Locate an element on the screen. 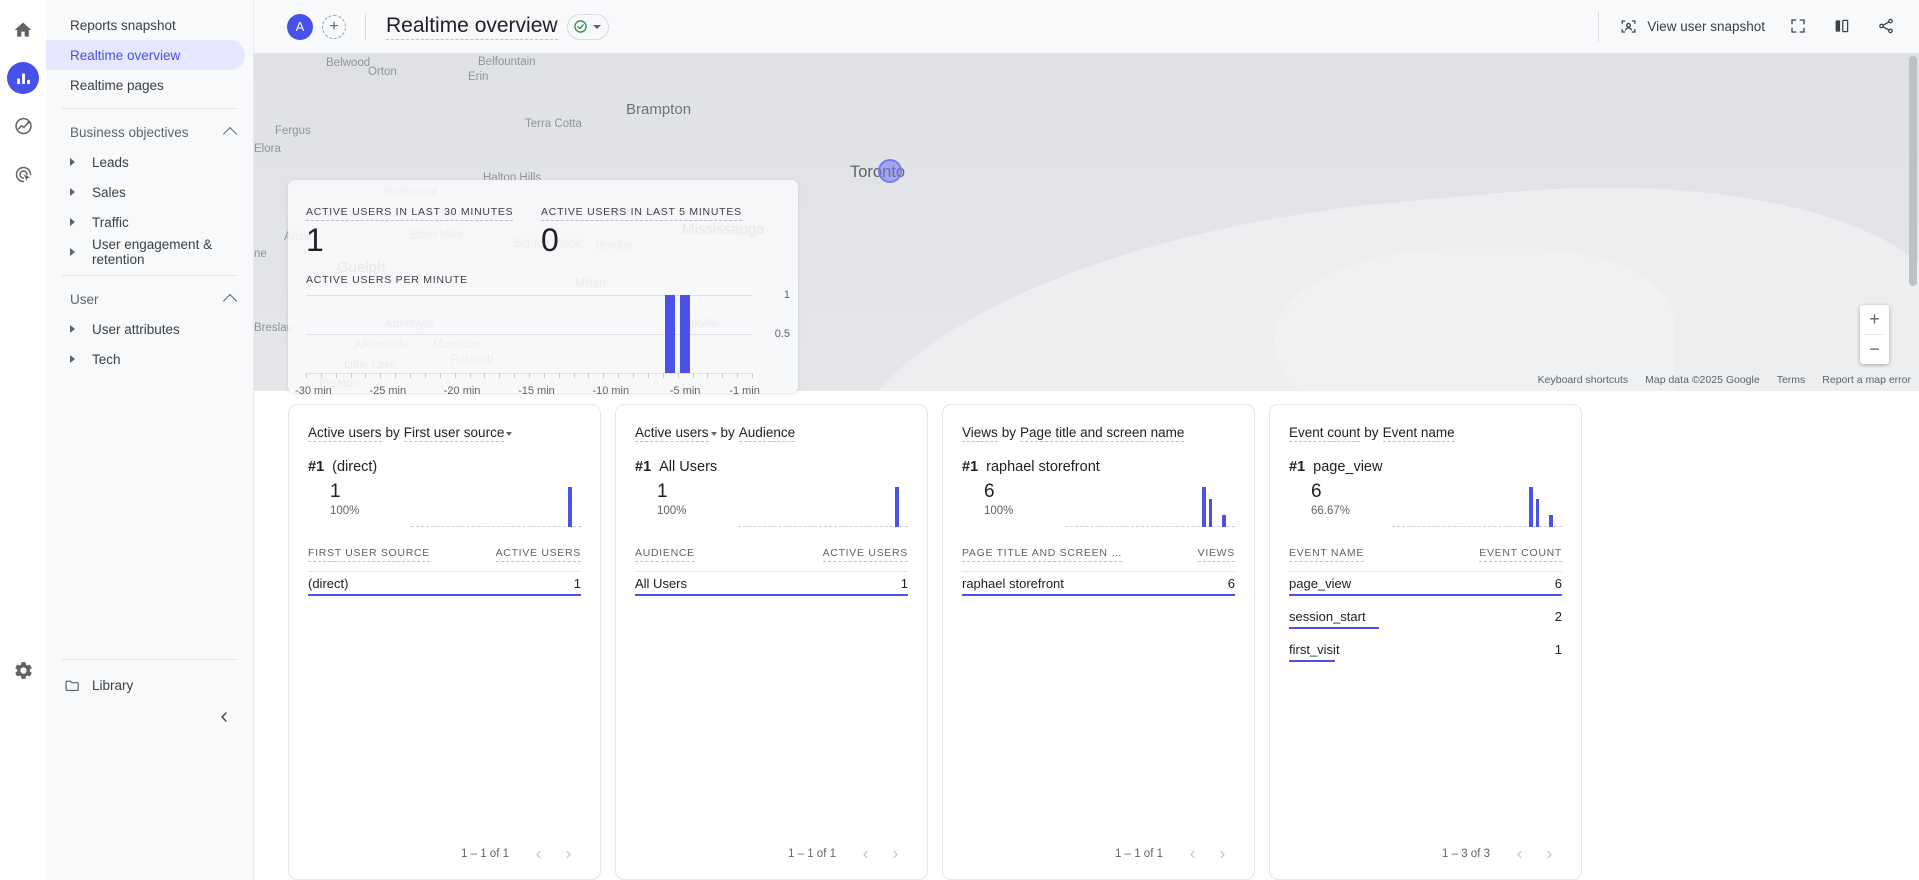 The image size is (1919, 880). sparkline-bar is located at coordinates (570, 507).